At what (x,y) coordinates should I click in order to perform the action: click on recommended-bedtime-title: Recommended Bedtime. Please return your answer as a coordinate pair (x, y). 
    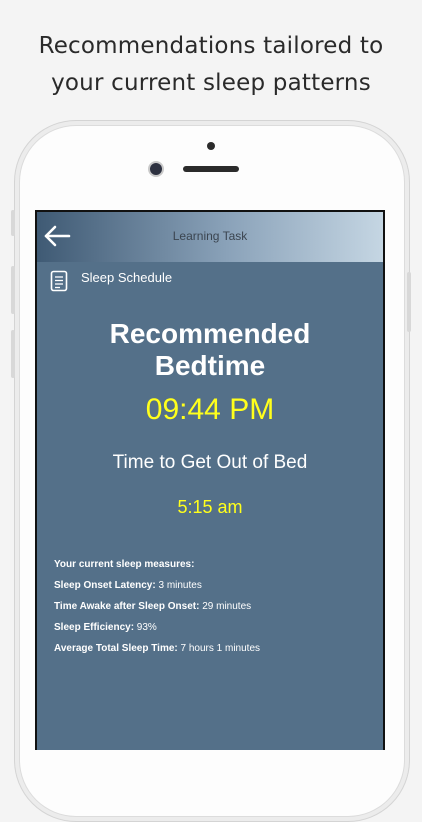
    Looking at the image, I should click on (210, 350).